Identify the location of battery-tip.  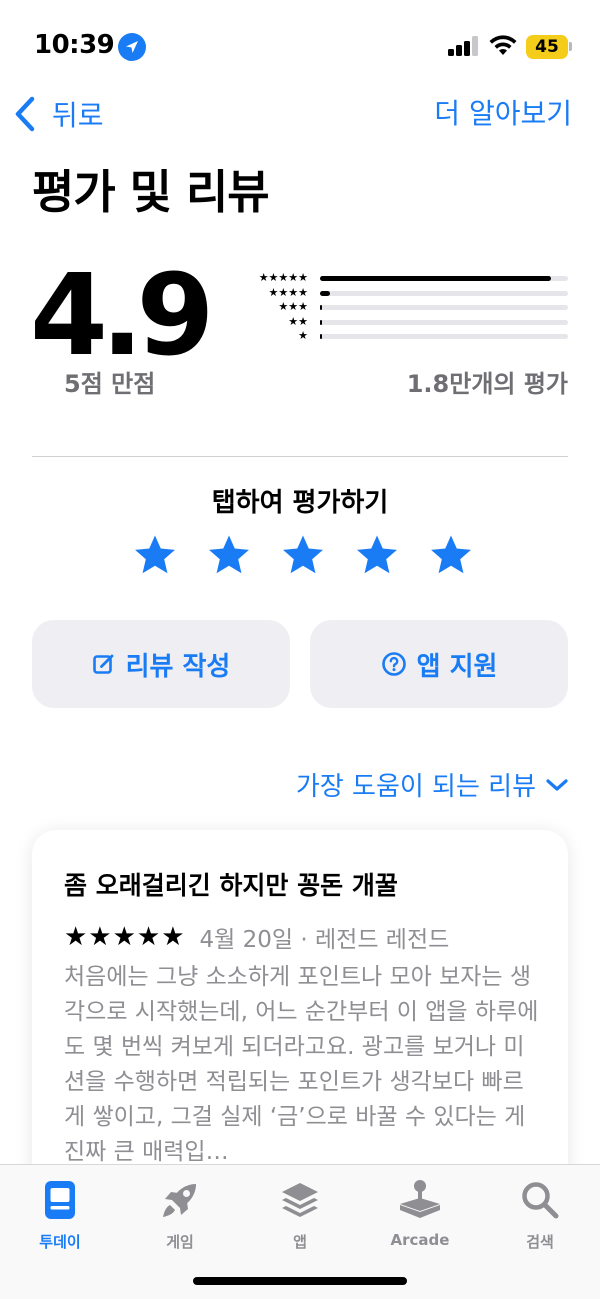
(570, 46).